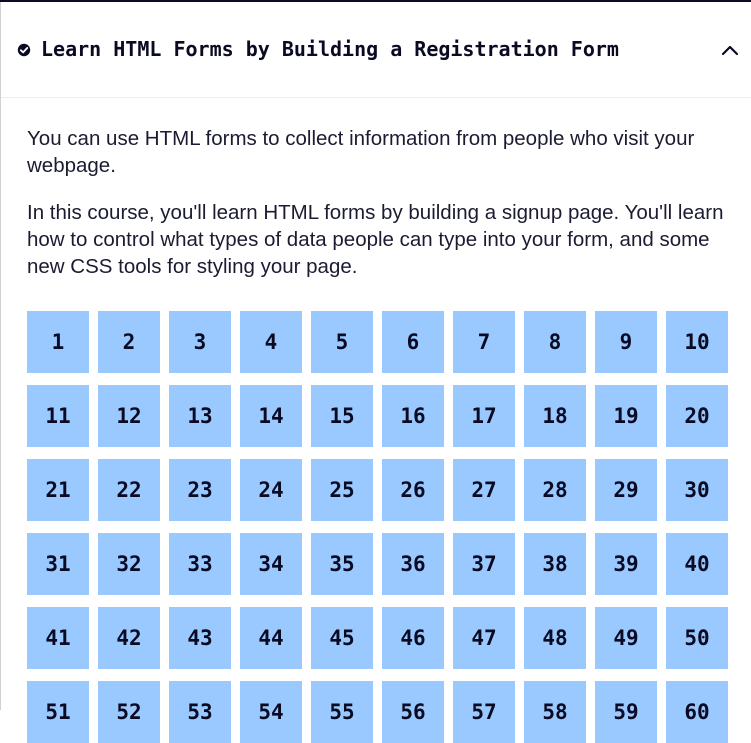  What do you see at coordinates (484, 564) in the screenshot?
I see `step-button: 37` at bounding box center [484, 564].